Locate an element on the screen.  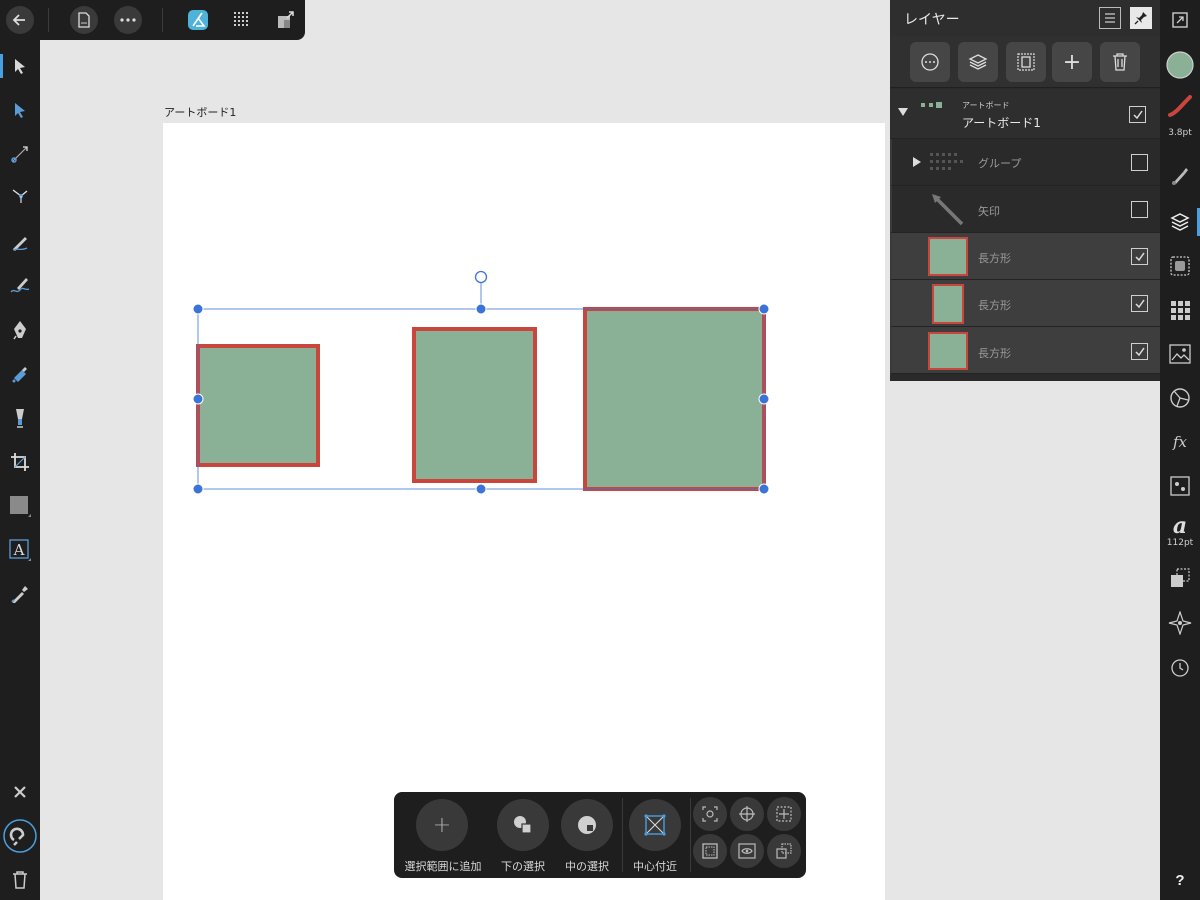
snap-grid-icon is located at coordinates (784, 814).